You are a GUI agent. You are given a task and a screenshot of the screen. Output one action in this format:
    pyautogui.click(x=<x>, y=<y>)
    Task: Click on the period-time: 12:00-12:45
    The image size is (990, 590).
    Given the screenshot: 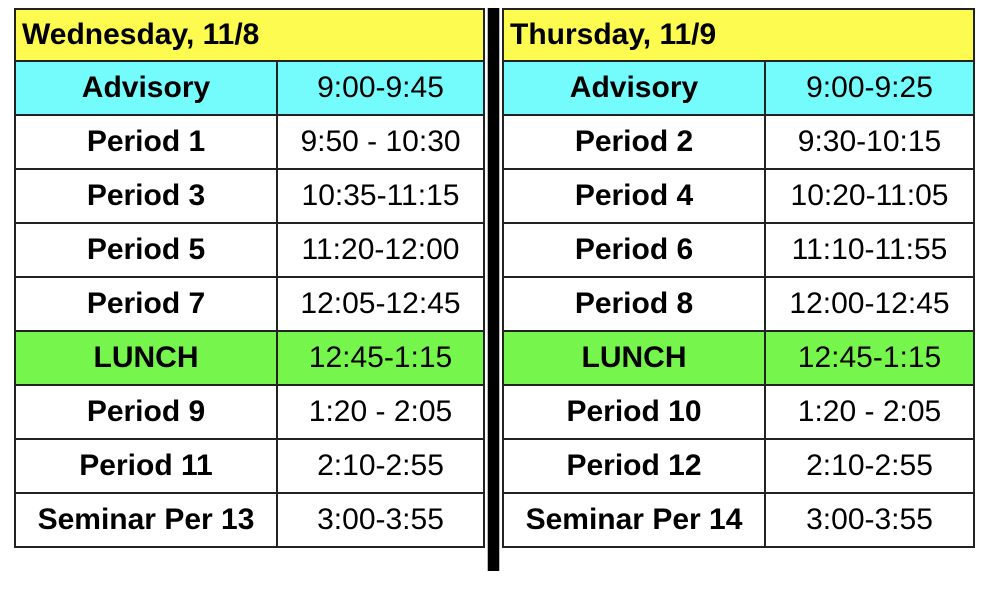 What is the action you would take?
    pyautogui.click(x=869, y=304)
    